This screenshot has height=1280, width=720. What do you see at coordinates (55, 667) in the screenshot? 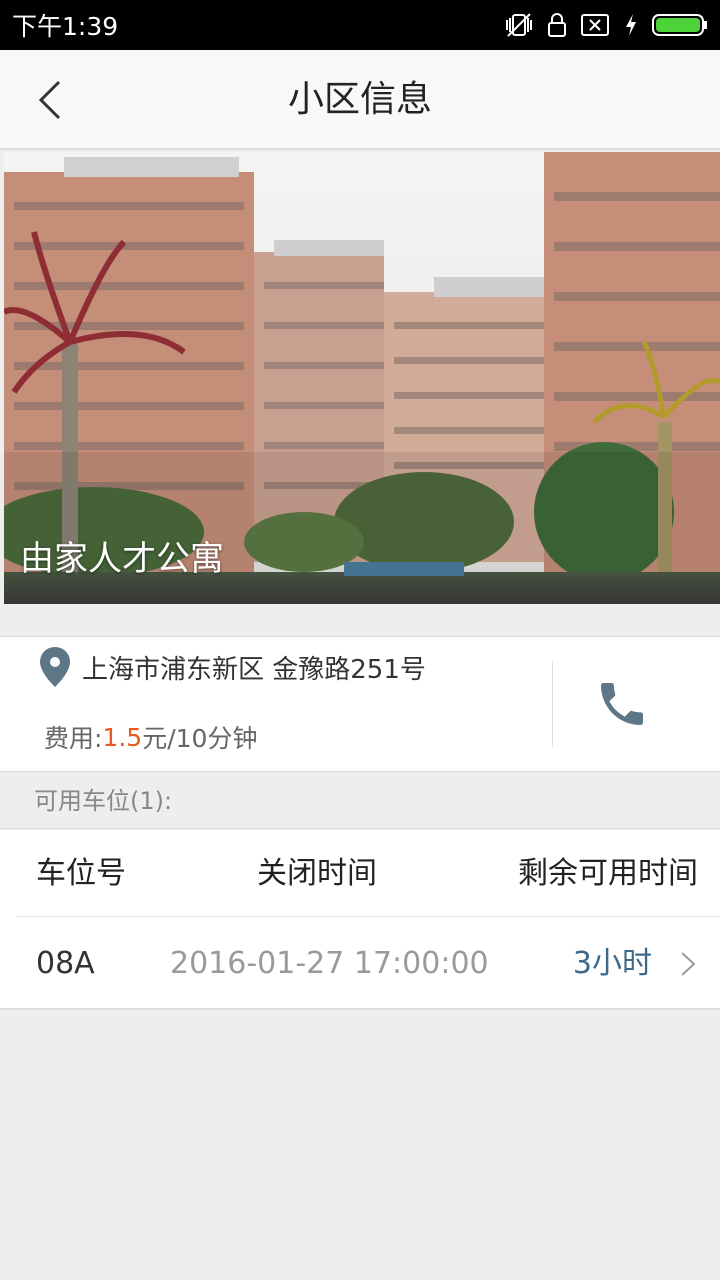
I see `location-pin-icon` at bounding box center [55, 667].